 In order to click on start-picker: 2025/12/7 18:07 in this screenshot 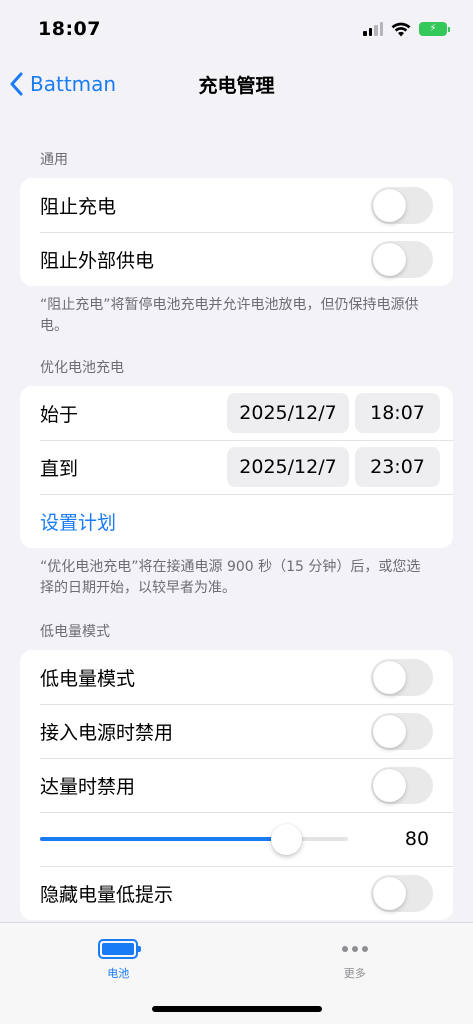, I will do `click(333, 413)`.